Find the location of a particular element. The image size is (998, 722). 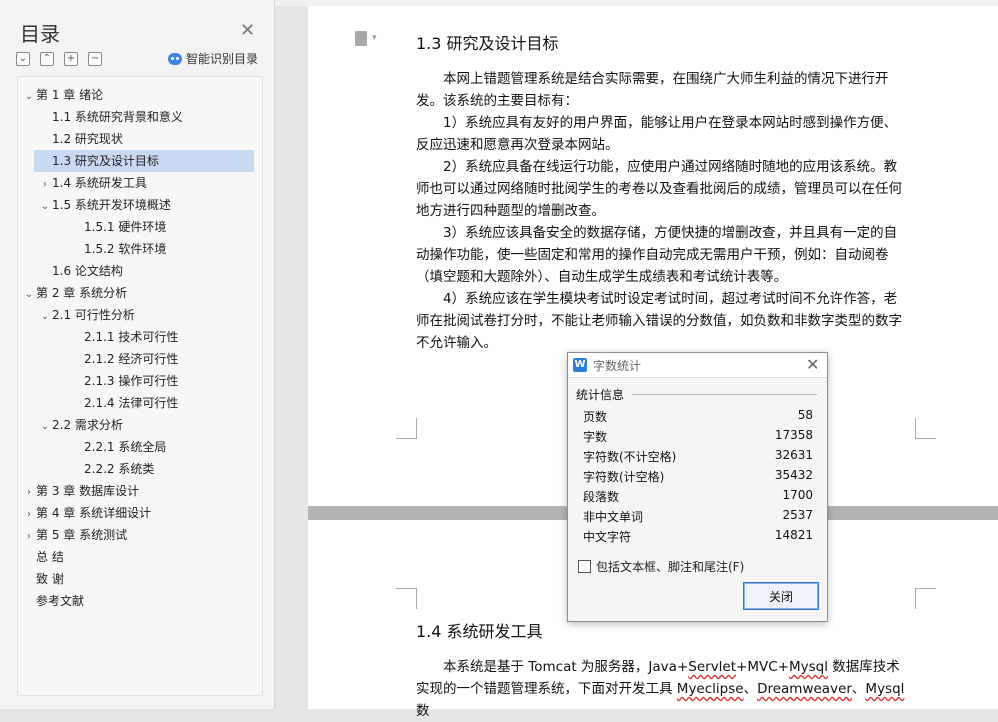

toc-item: 2.1.2 经济可行性 is located at coordinates (138, 359).